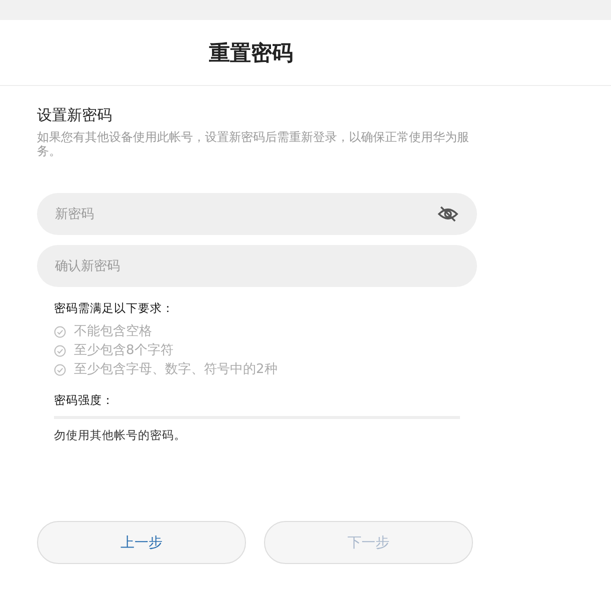 The width and height of the screenshot is (611, 603). What do you see at coordinates (253, 144) in the screenshot?
I see `description-text: 如果您有其他设备使用此帐号，设置新密码后需重新登录，以确保正常使用华为服务。` at bounding box center [253, 144].